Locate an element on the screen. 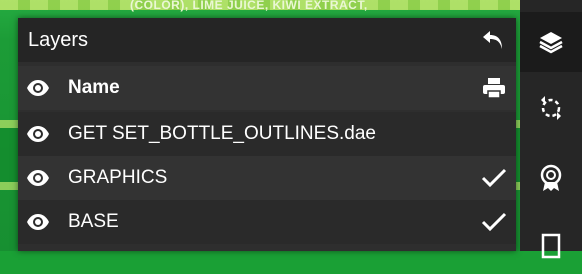 The image size is (582, 274). layers-header-row: Name is located at coordinates (267, 88).